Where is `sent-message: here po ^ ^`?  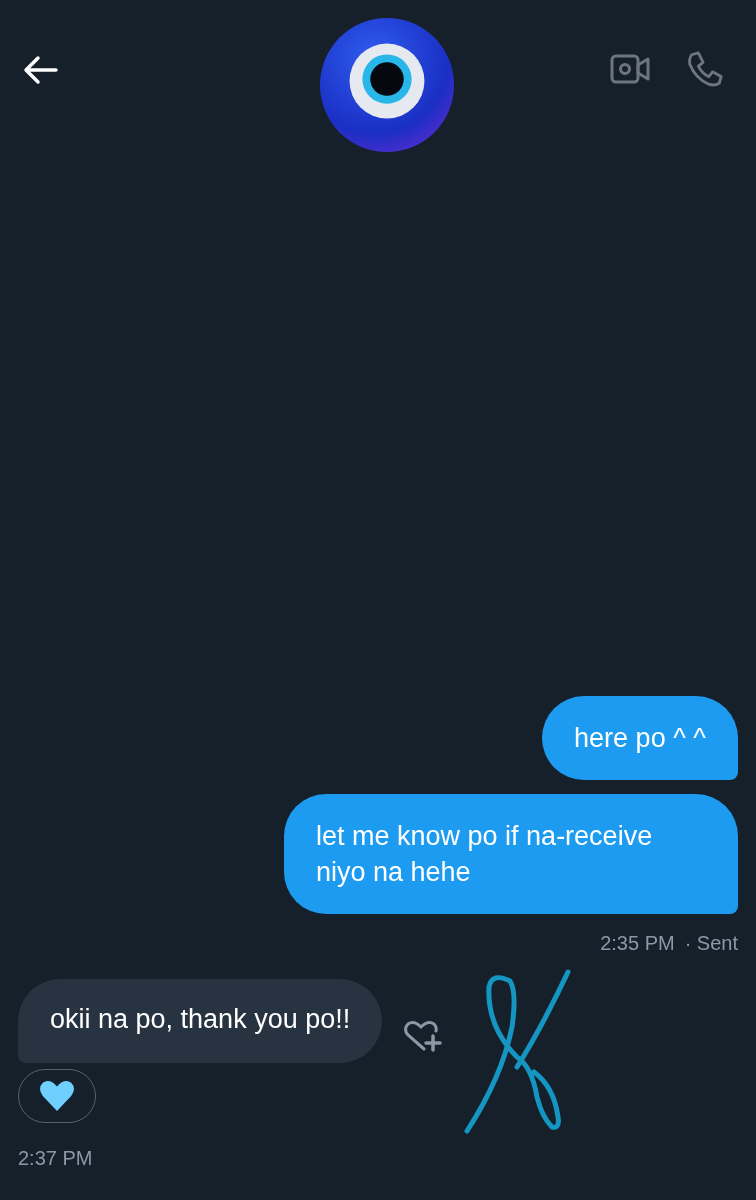 sent-message: here po ^ ^ is located at coordinates (640, 738).